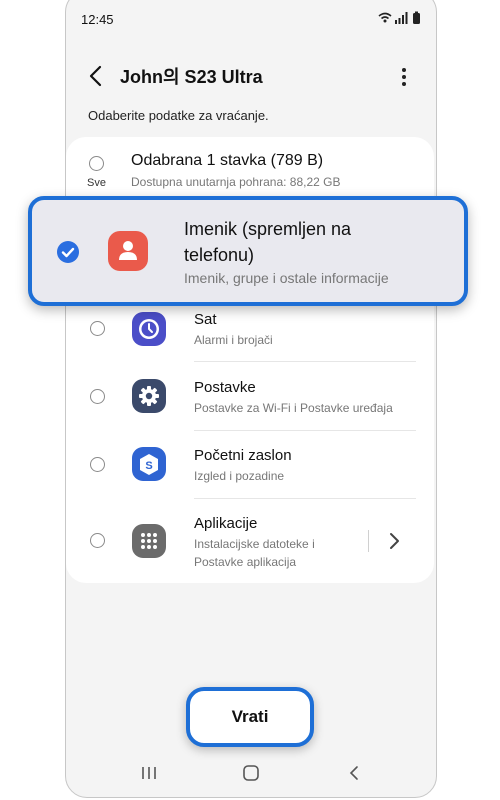  Describe the element at coordinates (250, 717) in the screenshot. I see `restore-button: Vrati` at that location.